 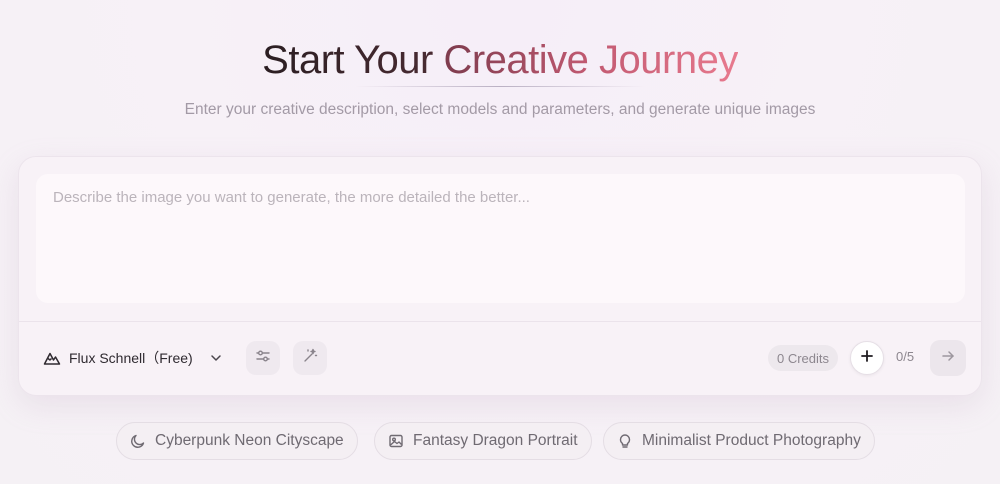 What do you see at coordinates (52, 358) in the screenshot?
I see `mountain-icon` at bounding box center [52, 358].